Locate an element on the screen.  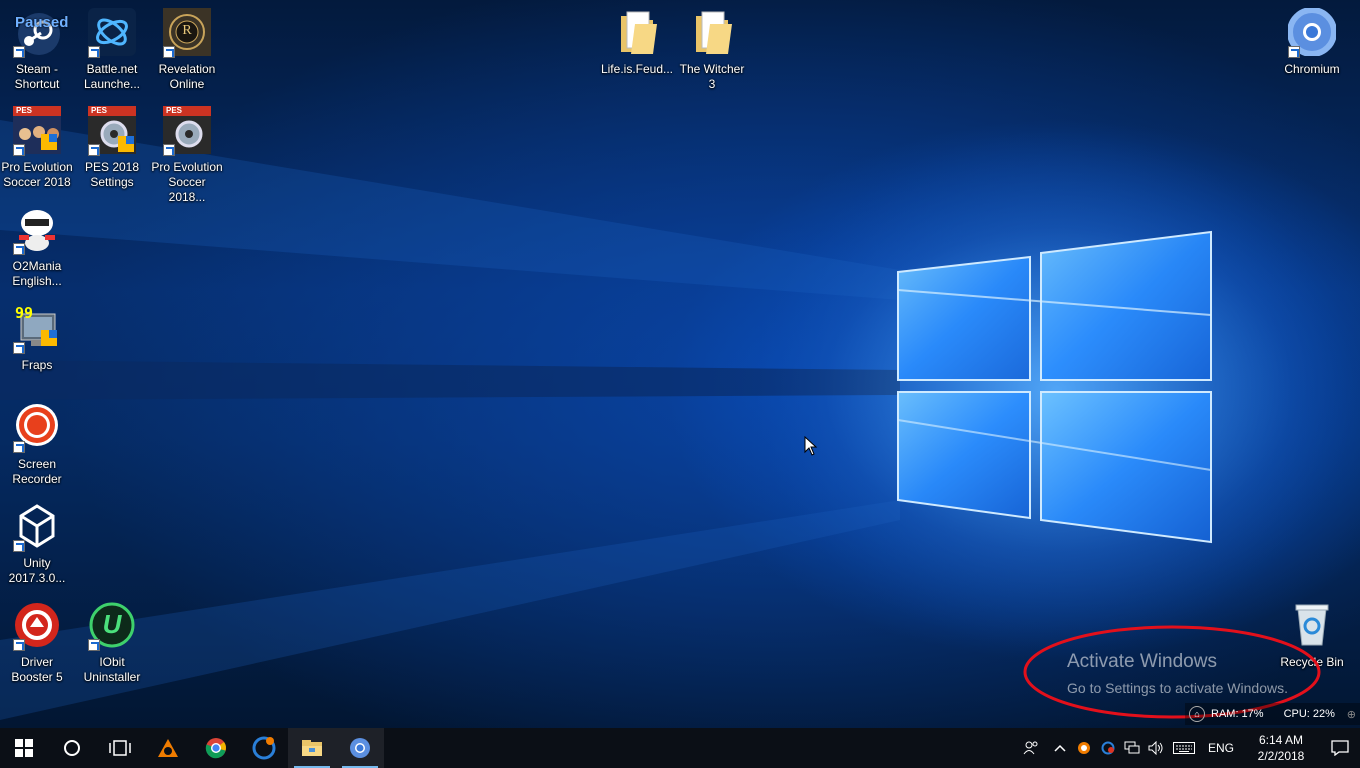
file-explorer-icon is located at coordinates (312, 748).